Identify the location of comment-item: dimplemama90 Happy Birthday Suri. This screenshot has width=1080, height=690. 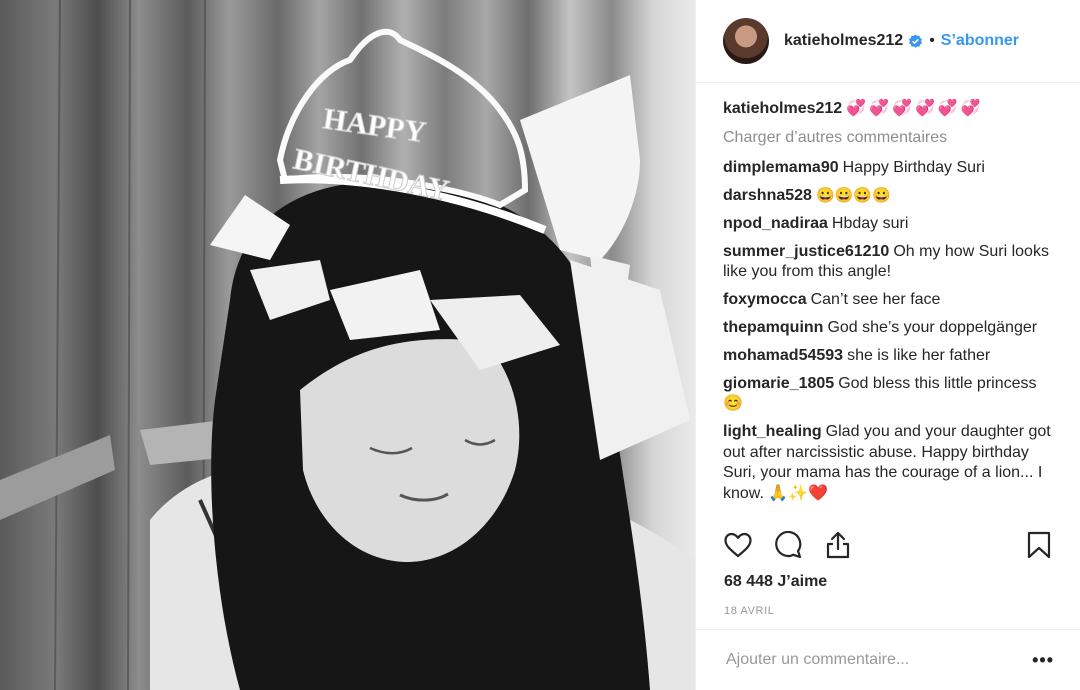
(891, 168).